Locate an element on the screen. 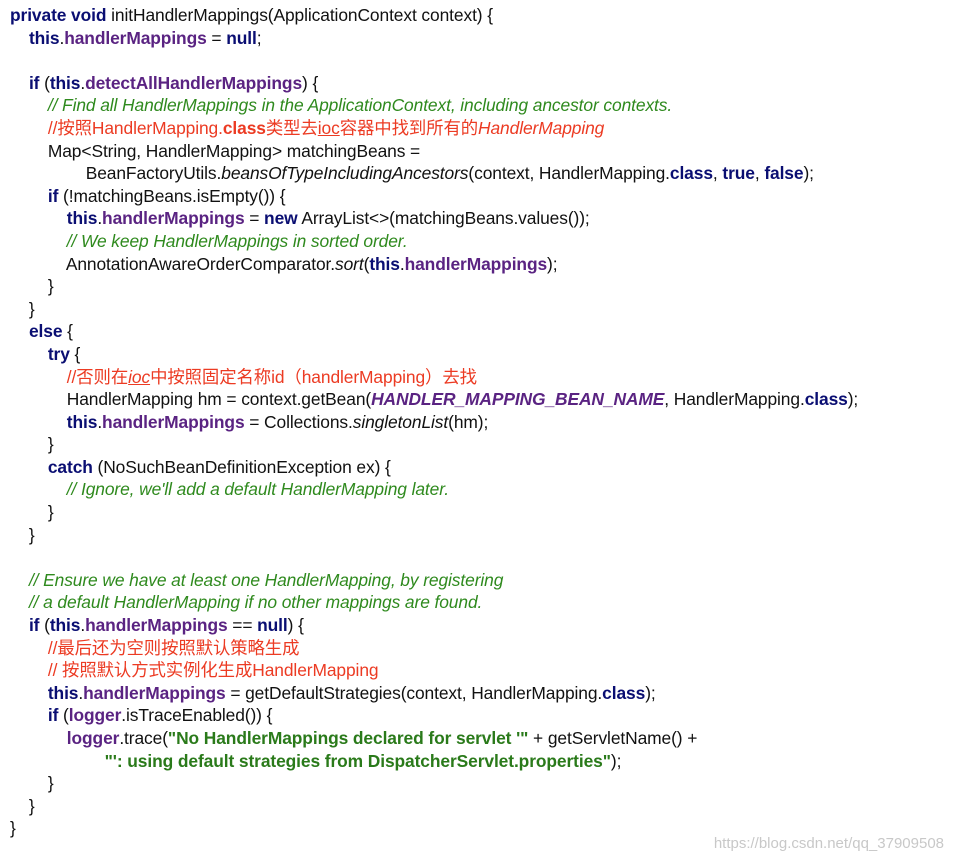  code-text: + getServletName() + is located at coordinates (613, 738).